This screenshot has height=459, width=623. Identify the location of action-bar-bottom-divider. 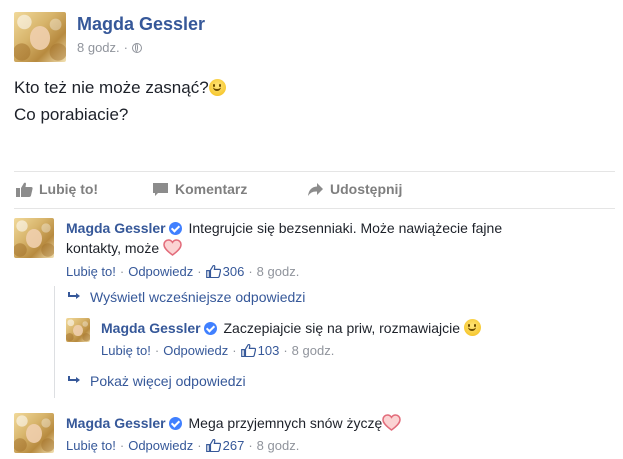
(314, 208).